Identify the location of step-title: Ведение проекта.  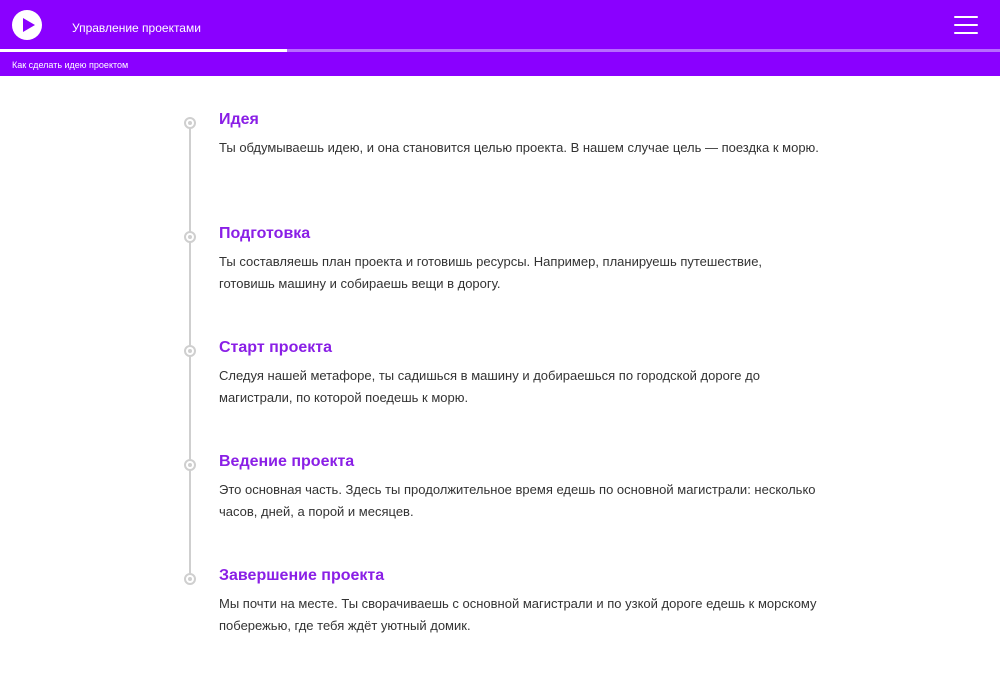
(287, 461).